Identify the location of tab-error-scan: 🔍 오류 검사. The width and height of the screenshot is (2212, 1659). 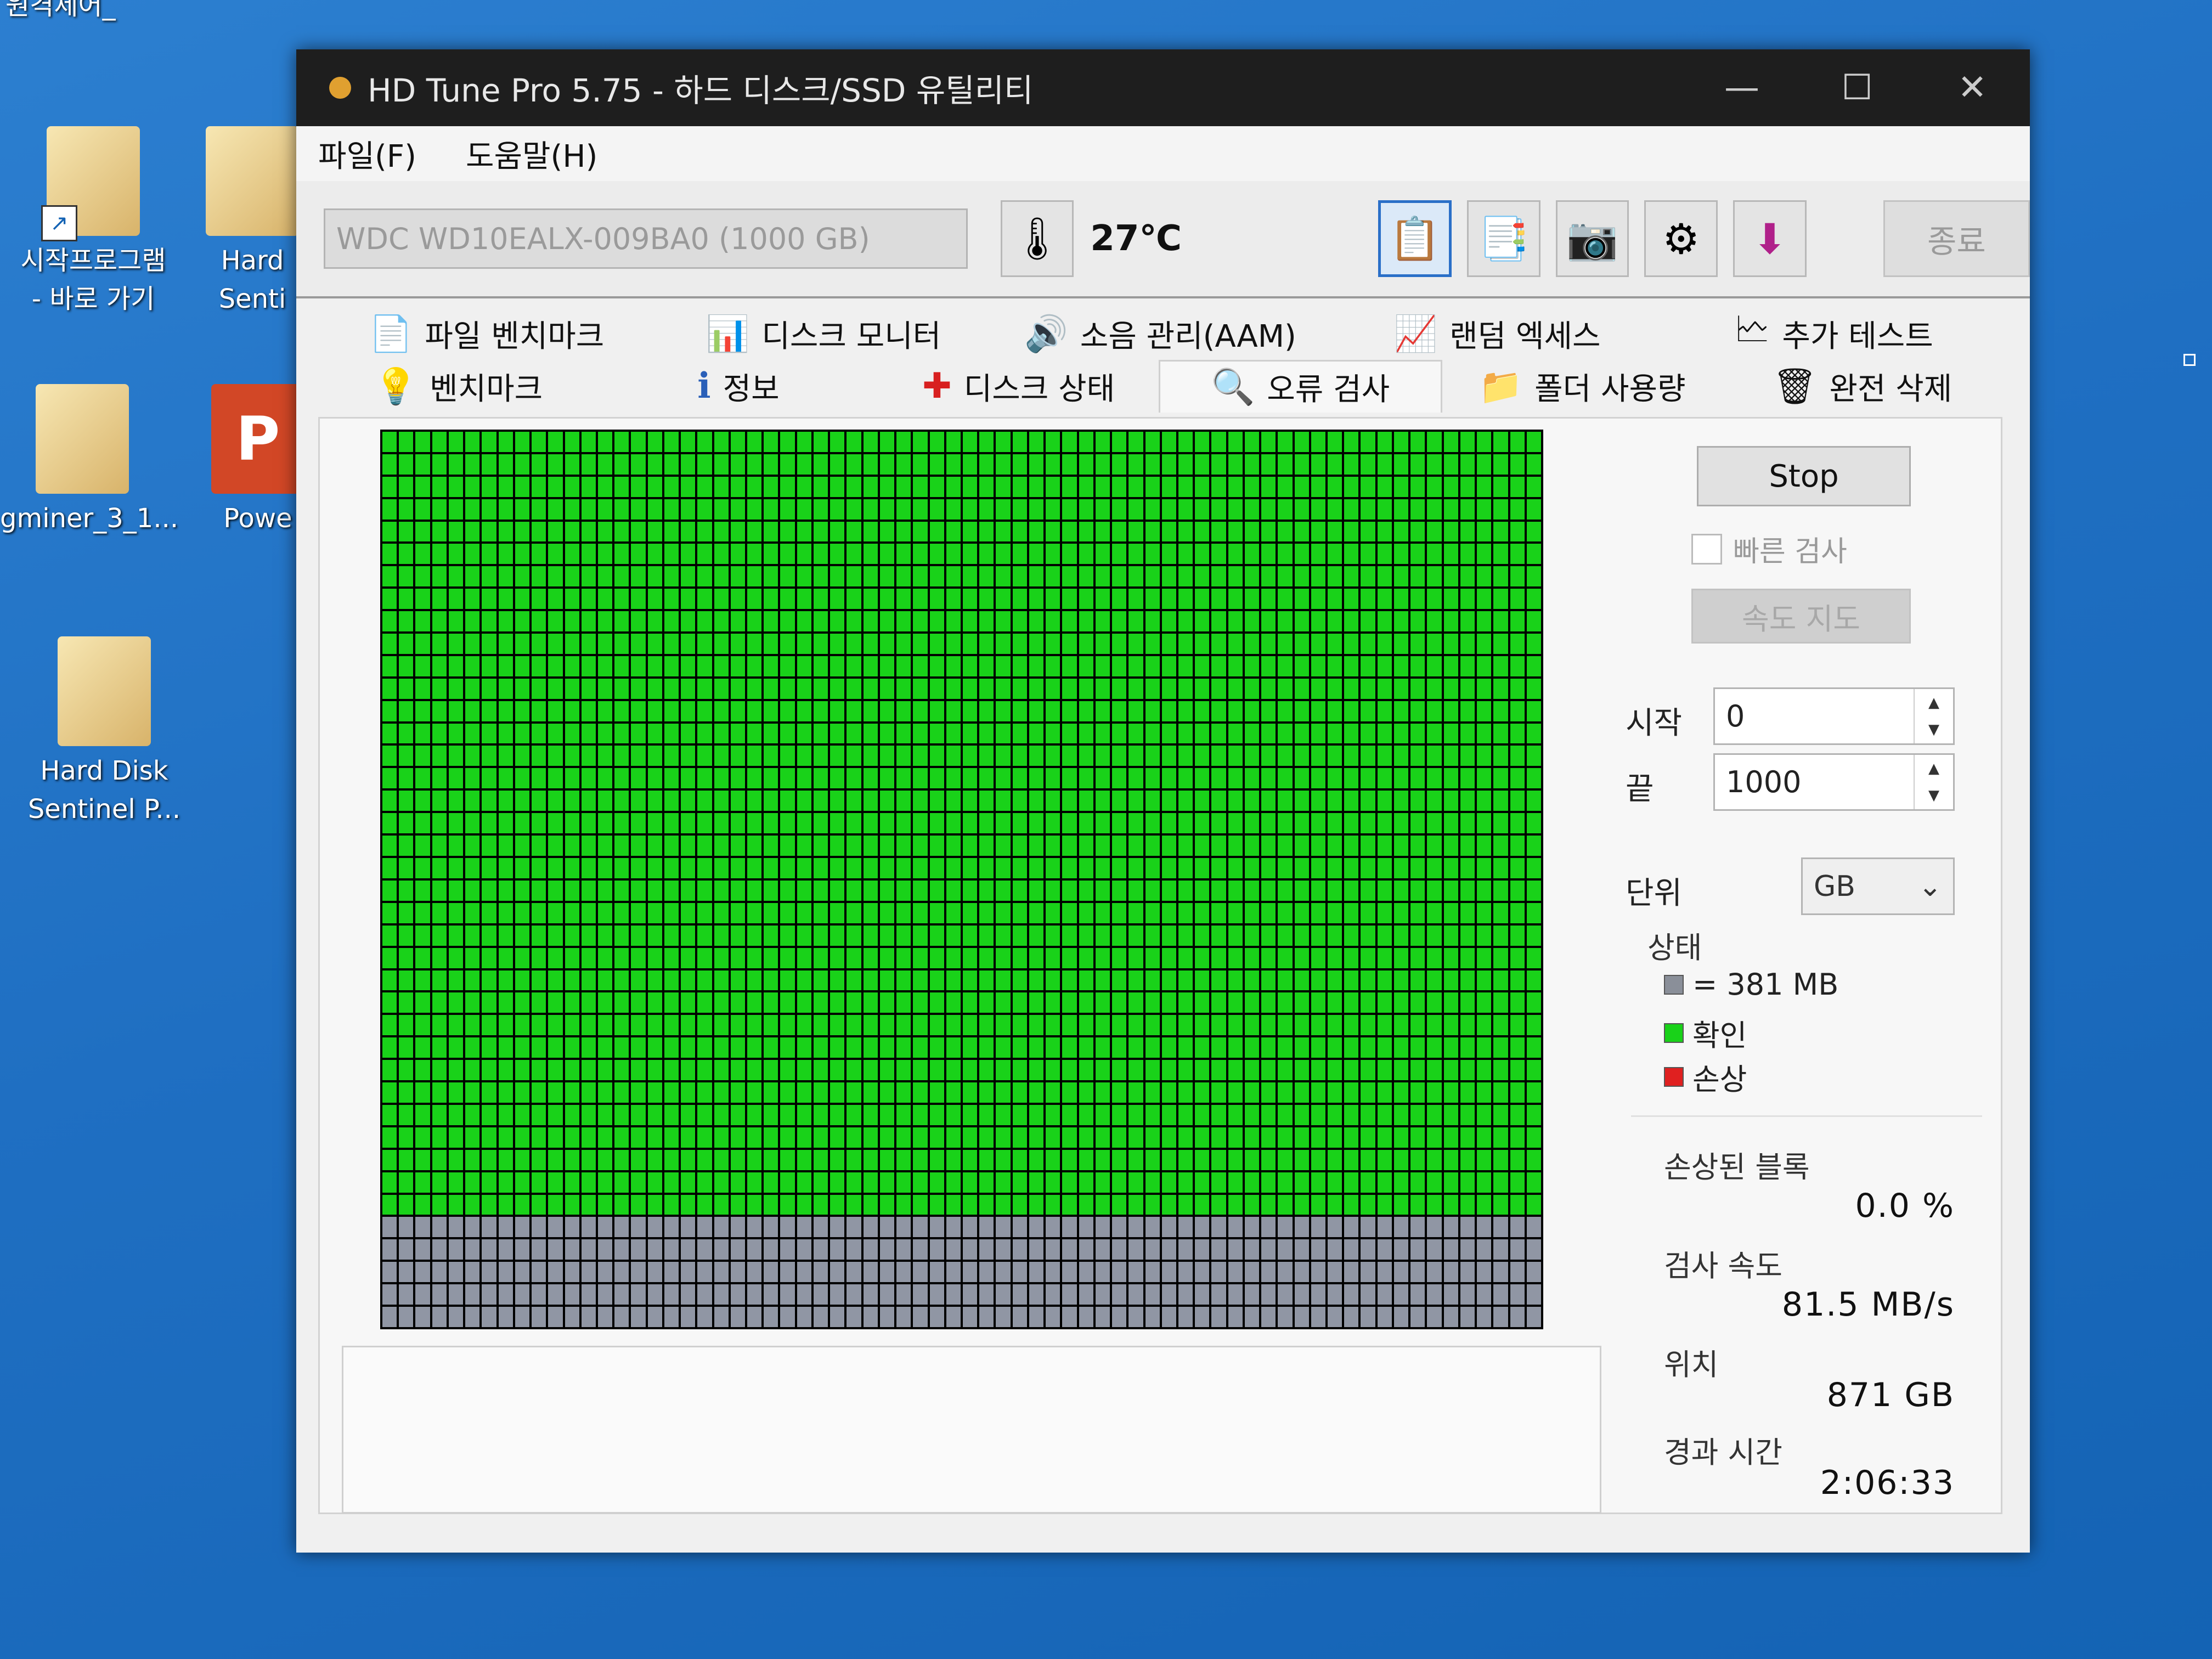
(1300, 387).